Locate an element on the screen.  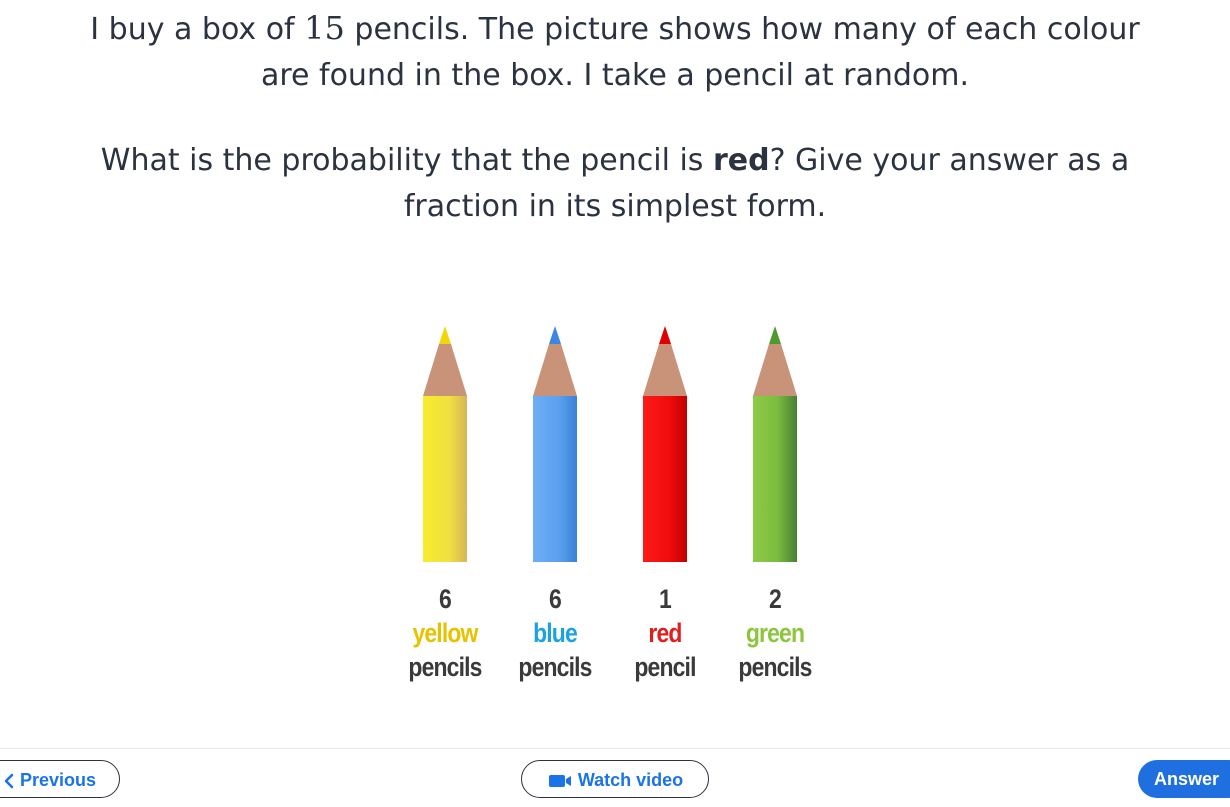
label-green: 2 green pencils is located at coordinates (775, 633).